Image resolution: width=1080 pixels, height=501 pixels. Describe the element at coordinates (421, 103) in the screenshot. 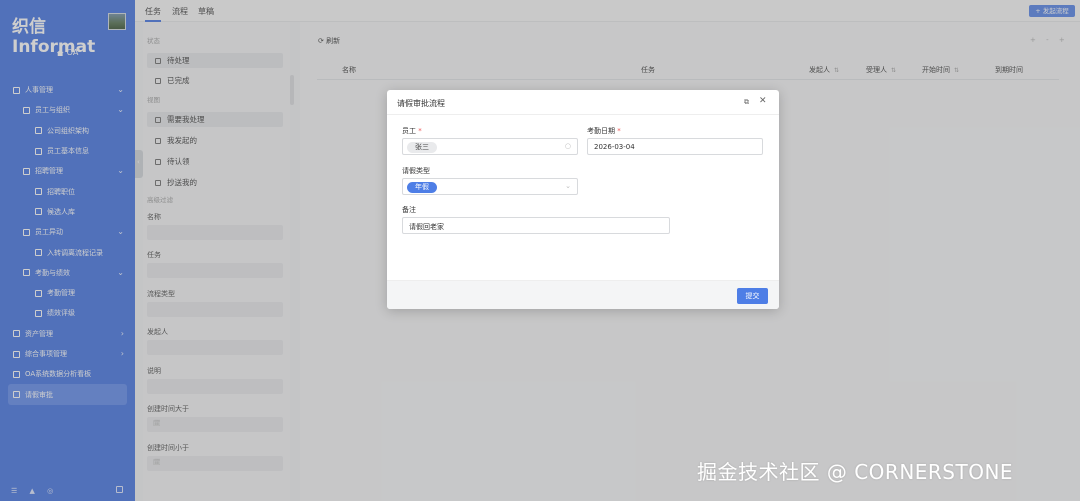

I see `dialog-title: 请假审批流程` at that location.